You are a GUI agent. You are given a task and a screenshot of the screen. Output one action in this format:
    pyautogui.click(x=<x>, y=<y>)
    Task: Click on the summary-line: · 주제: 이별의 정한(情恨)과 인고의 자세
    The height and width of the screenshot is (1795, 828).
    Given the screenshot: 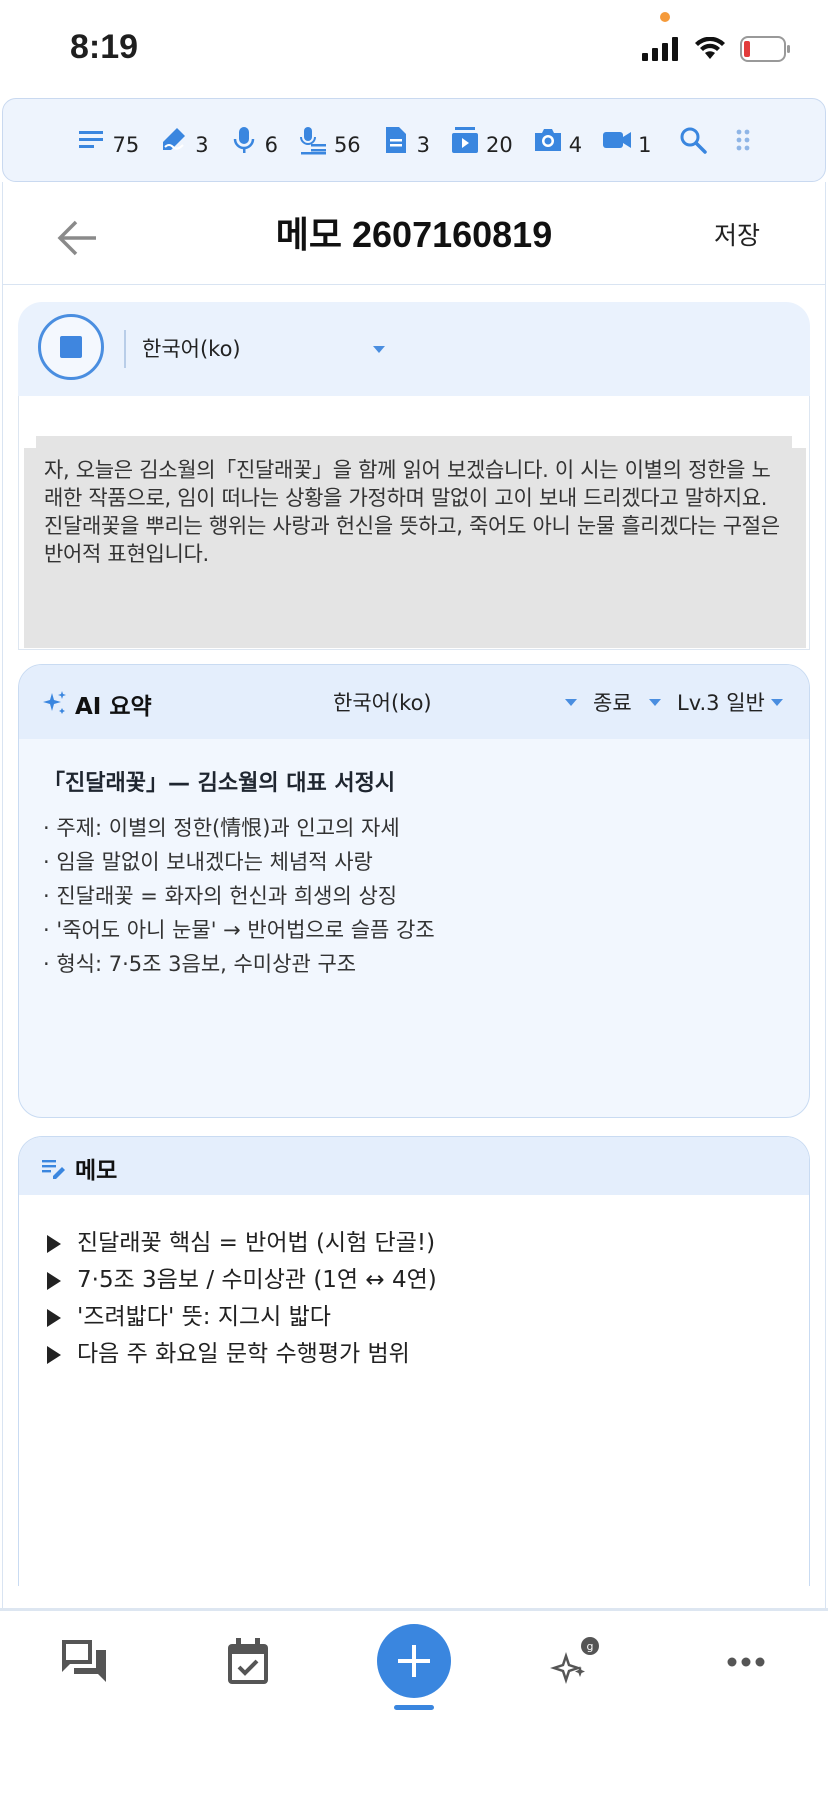 What is the action you would take?
    pyautogui.click(x=221, y=828)
    